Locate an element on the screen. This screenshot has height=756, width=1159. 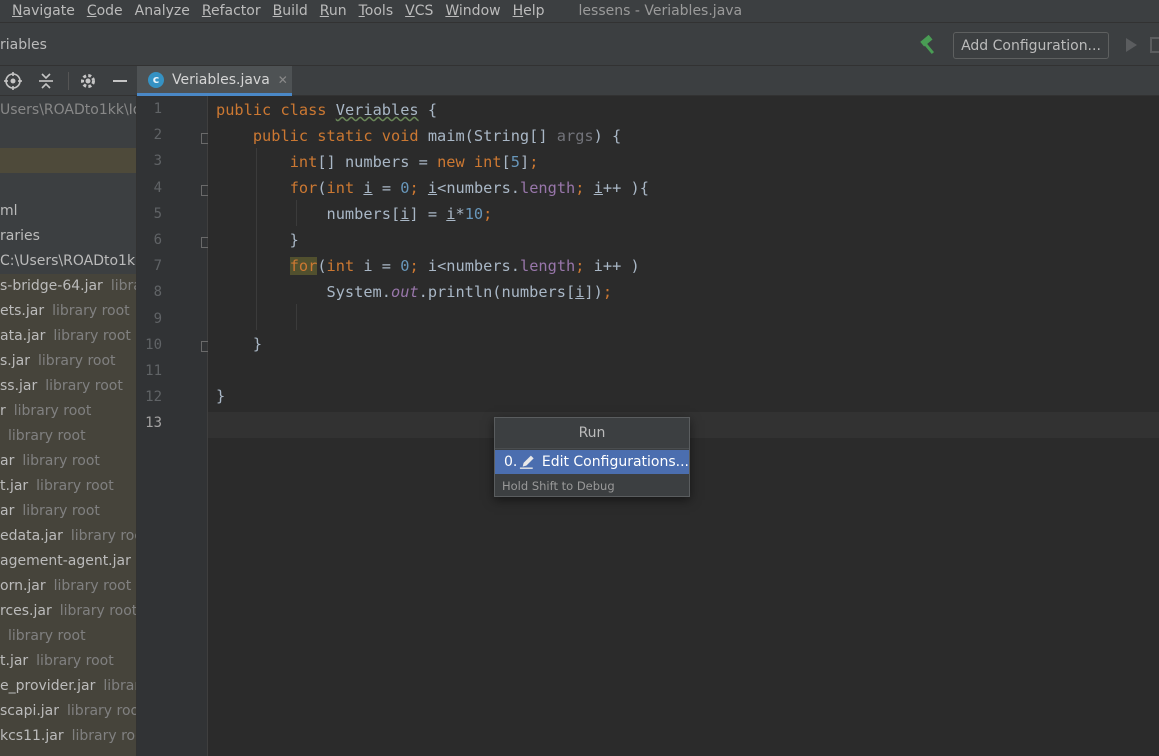
project-item-name: rces.jar is located at coordinates (26, 611).